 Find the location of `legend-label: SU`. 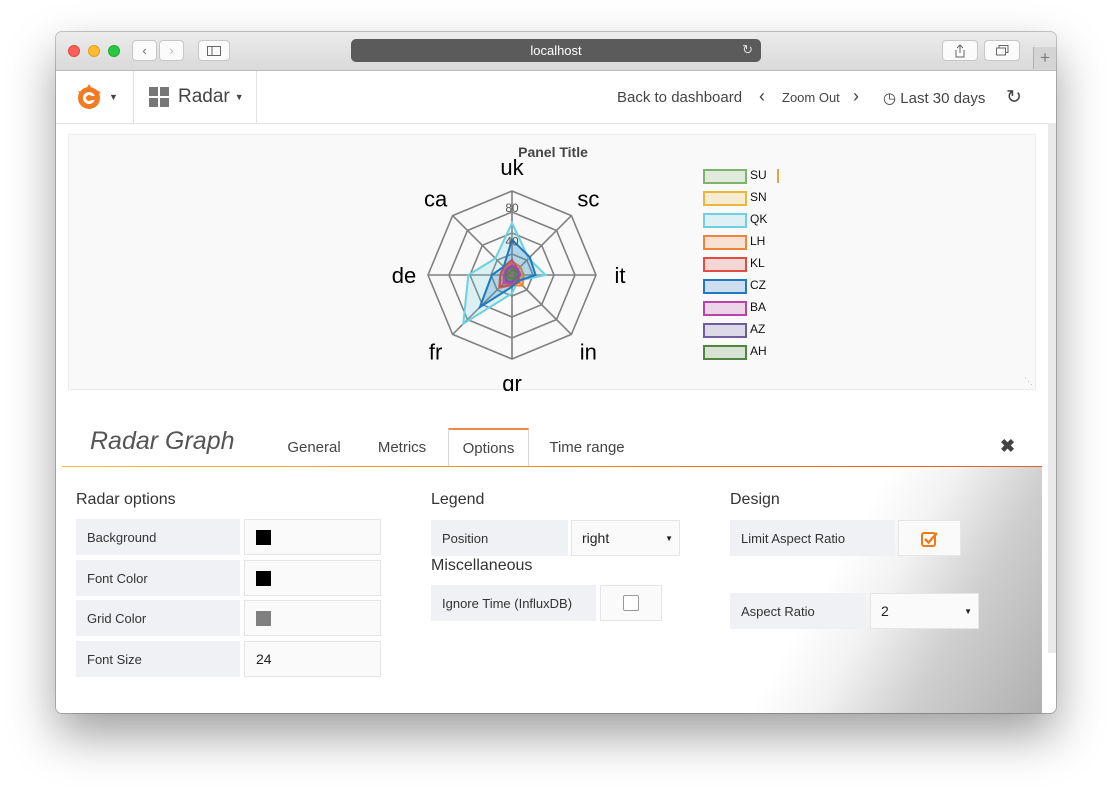

legend-label: SU is located at coordinates (758, 175).